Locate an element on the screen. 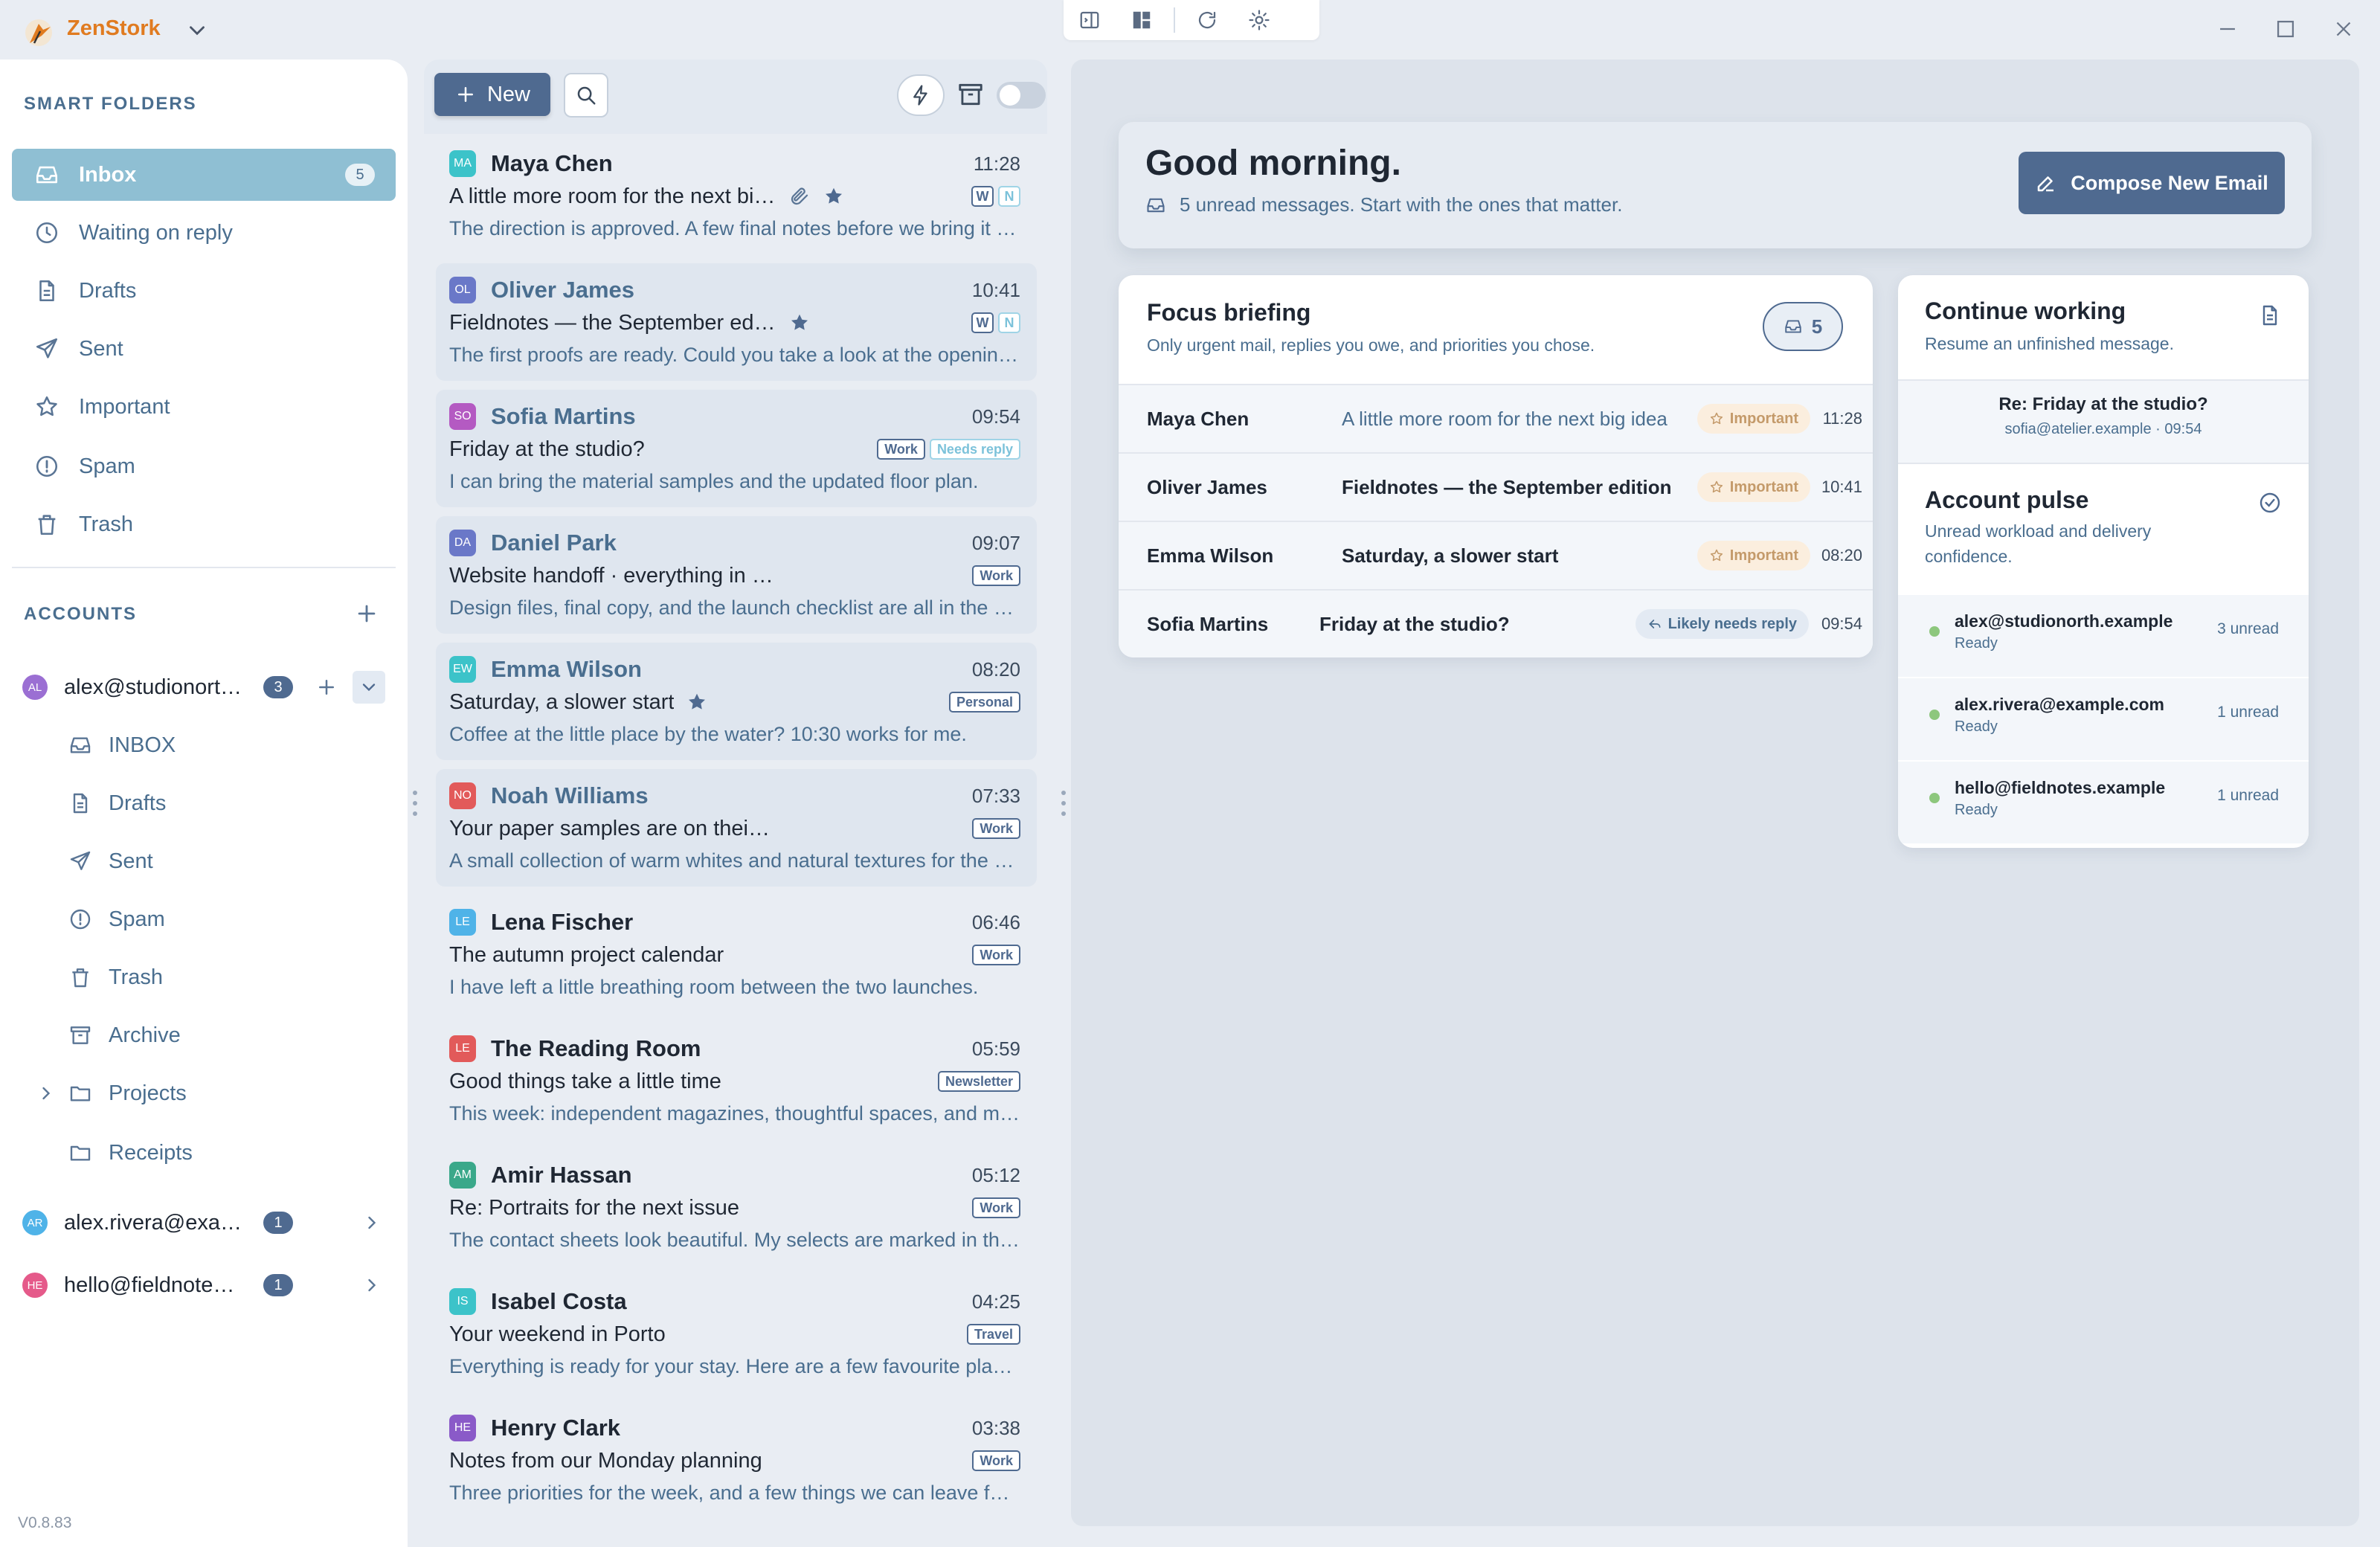 The width and height of the screenshot is (2380, 1547). focus-row-subject: Fieldnotes — the September edition is located at coordinates (1507, 486).